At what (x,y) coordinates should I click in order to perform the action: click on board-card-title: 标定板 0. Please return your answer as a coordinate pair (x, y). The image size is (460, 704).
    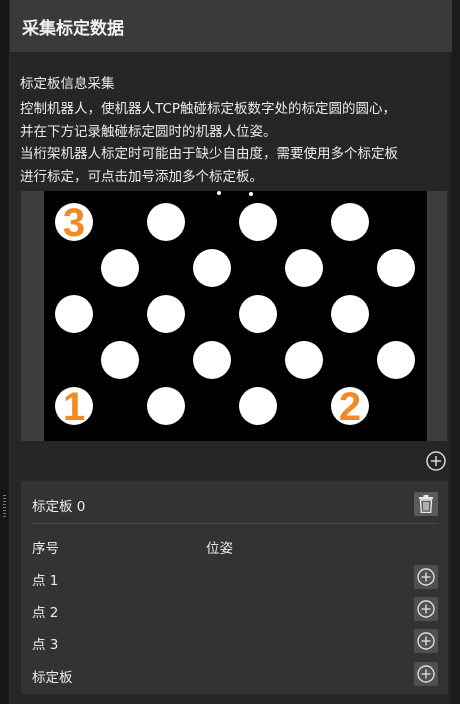
    Looking at the image, I should click on (59, 507).